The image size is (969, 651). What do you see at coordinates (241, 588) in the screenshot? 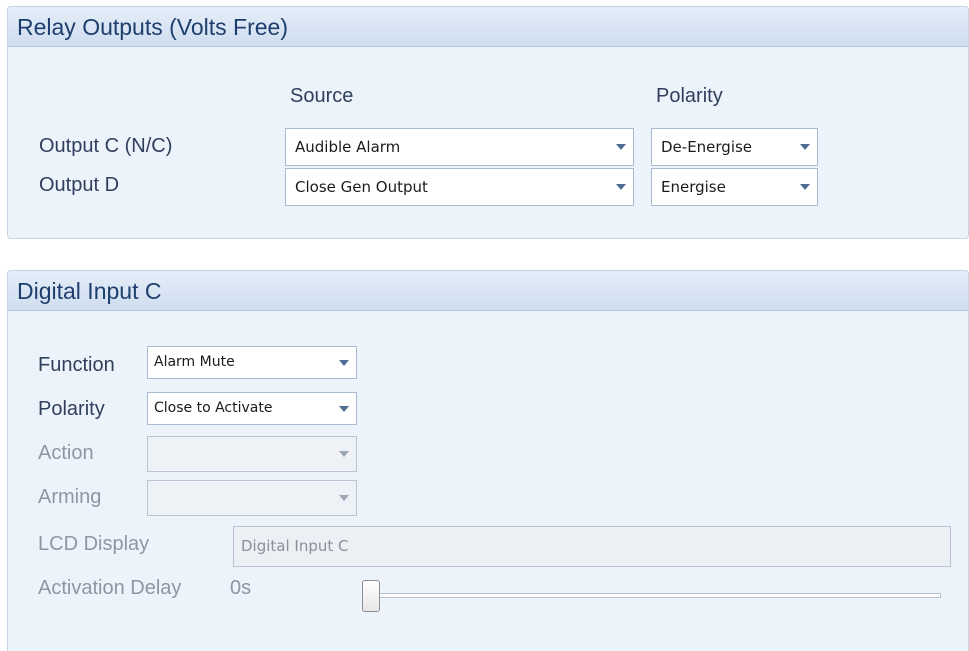
I see `activation-delay-value: 0s` at bounding box center [241, 588].